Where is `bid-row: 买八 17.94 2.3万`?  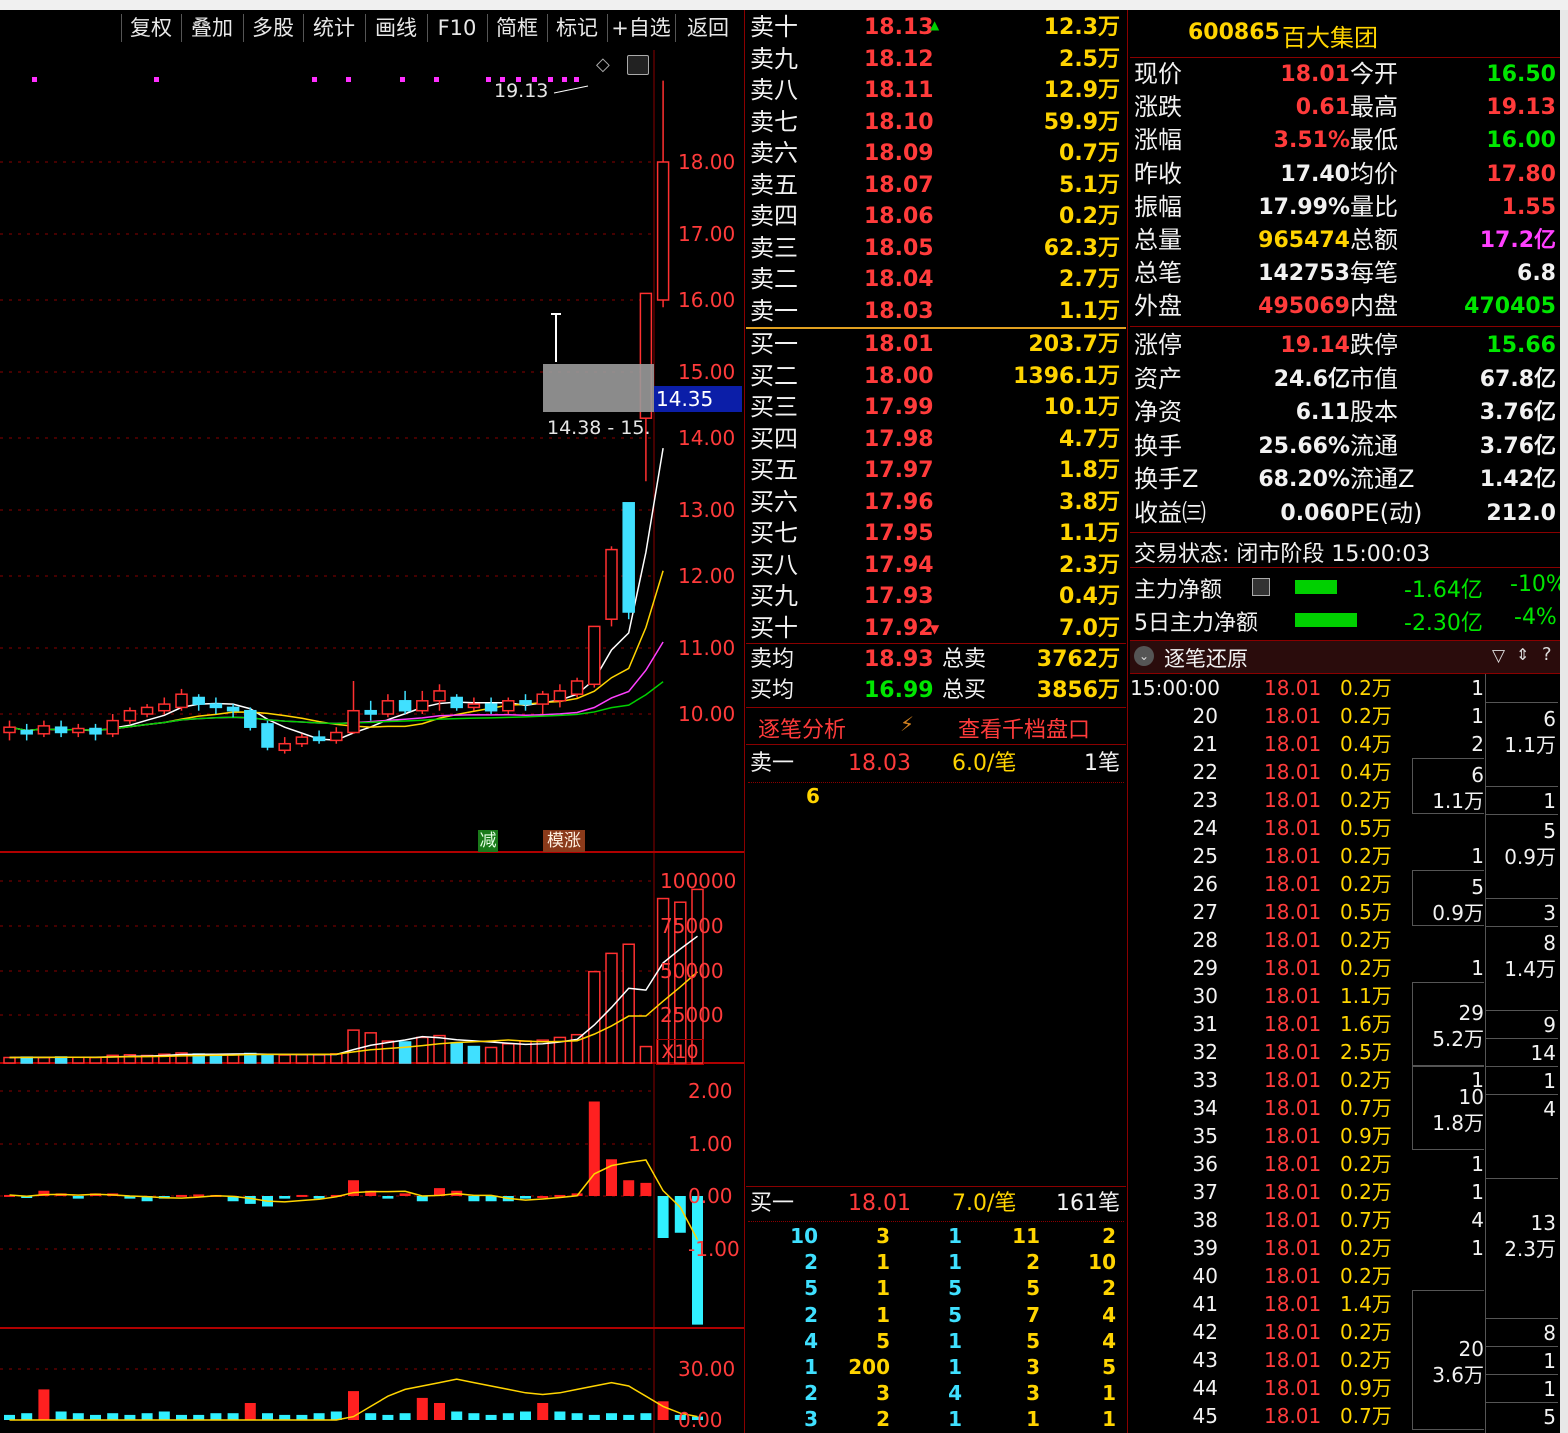
bid-row: 买八 17.94 2.3万 is located at coordinates (936, 565).